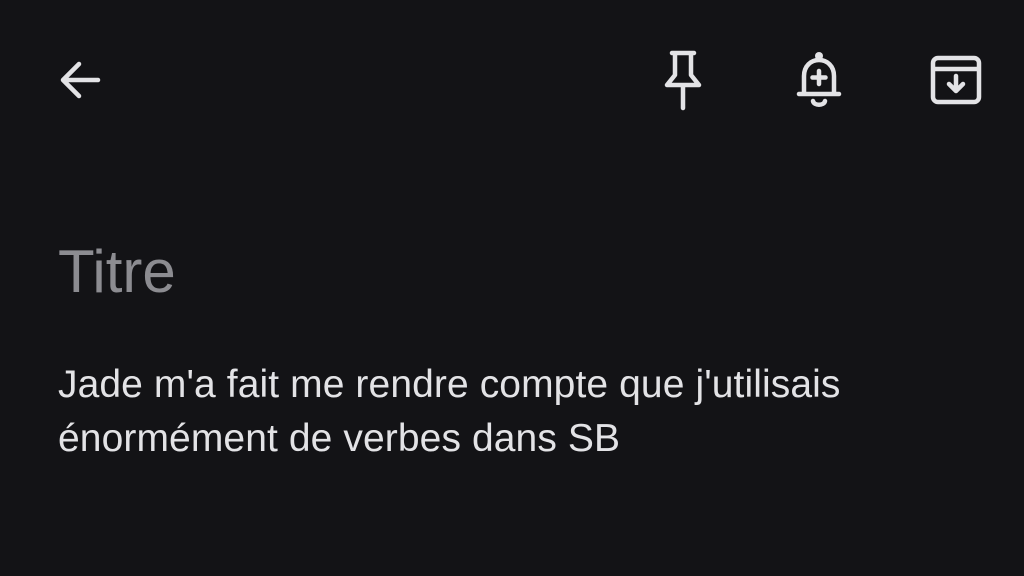 The image size is (1024, 576). I want to click on pin-button, so click(683, 80).